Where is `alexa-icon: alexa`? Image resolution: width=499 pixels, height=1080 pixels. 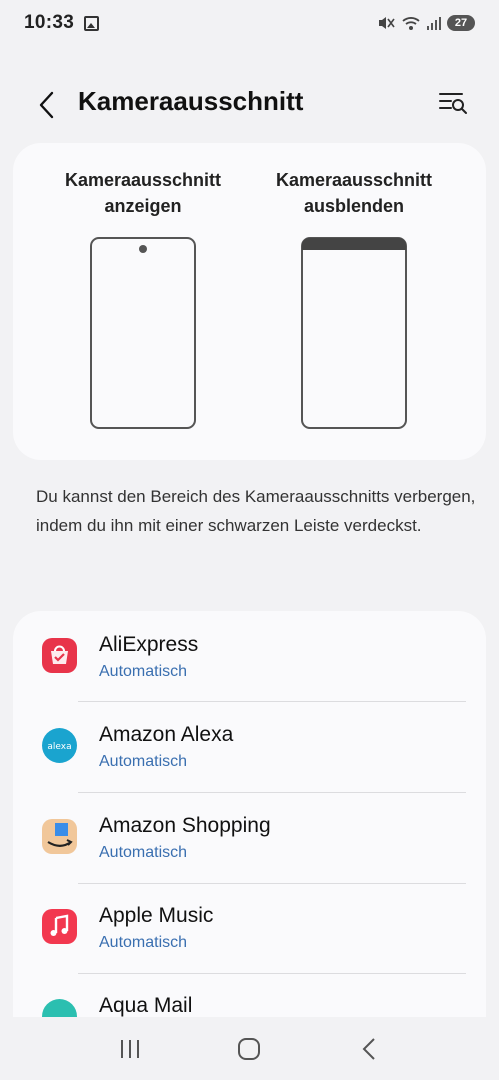 alexa-icon: alexa is located at coordinates (59, 745).